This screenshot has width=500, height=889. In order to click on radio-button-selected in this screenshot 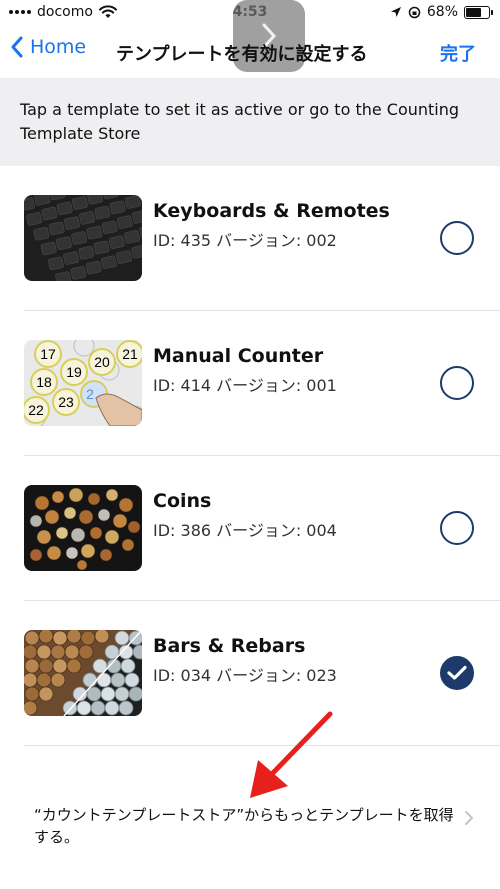, I will do `click(457, 673)`.